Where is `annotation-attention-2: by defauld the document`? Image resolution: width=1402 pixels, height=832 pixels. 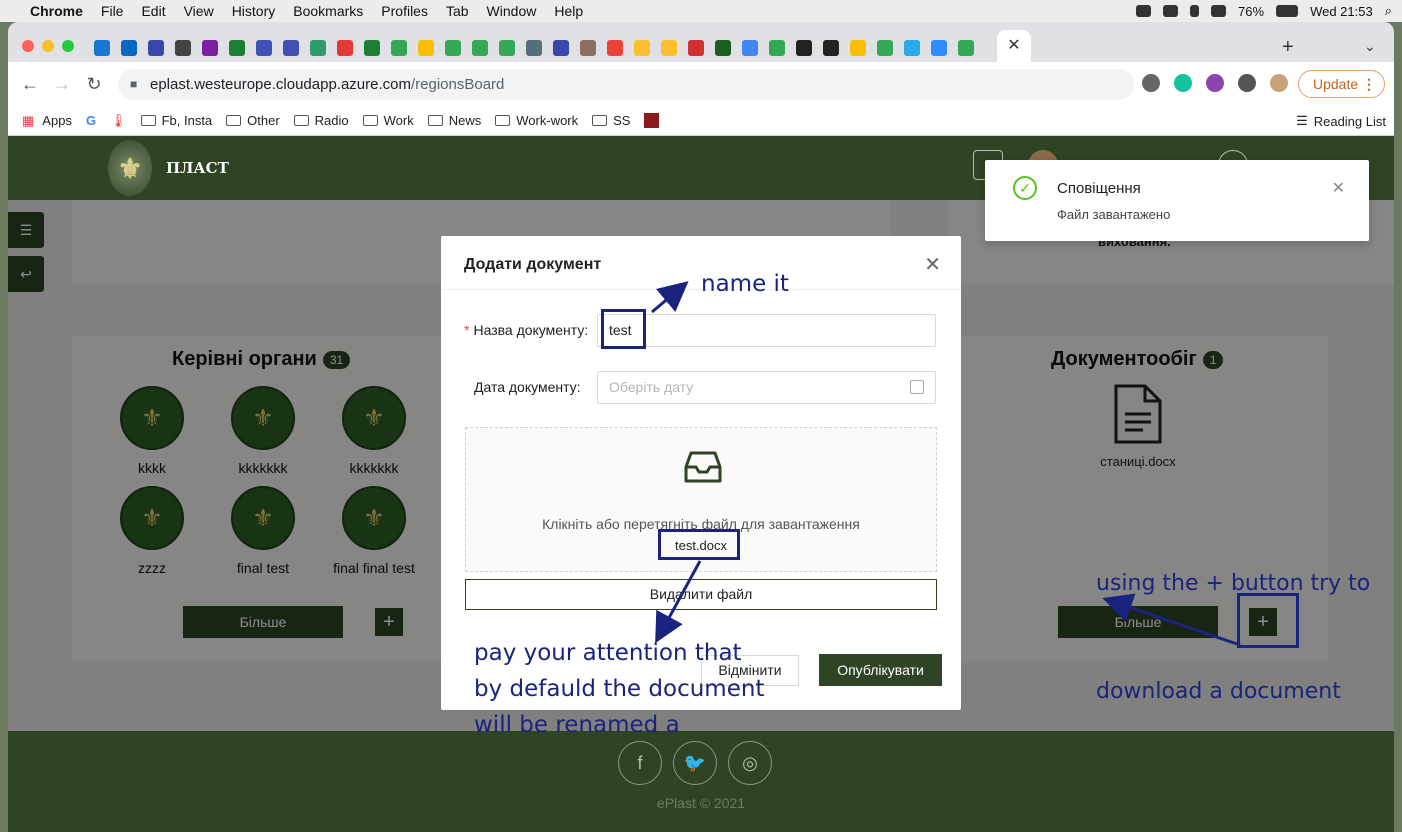
annotation-attention-2: by defauld the document is located at coordinates (619, 689).